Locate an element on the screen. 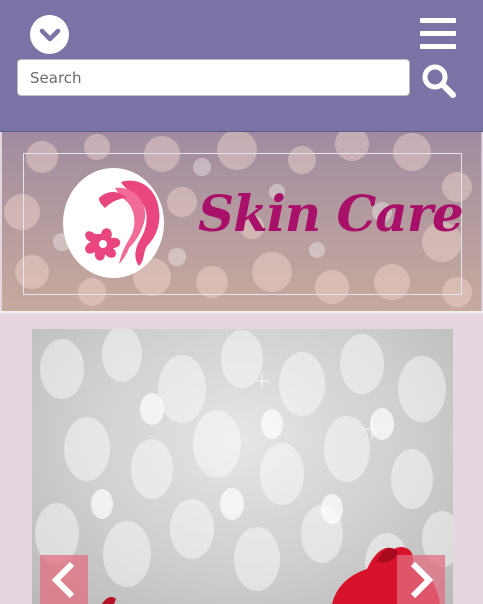  search-icon is located at coordinates (439, 81).